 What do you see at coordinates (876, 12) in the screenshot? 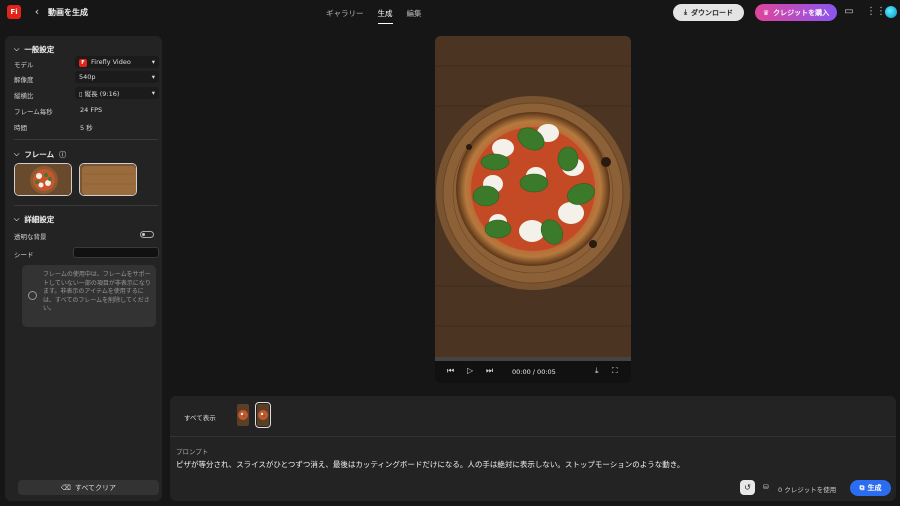
I see `apps-grid-icon: ⋮⋮` at bounding box center [876, 12].